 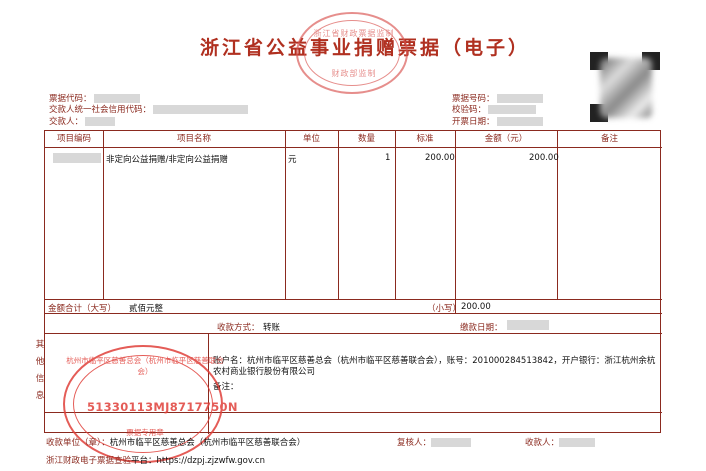 What do you see at coordinates (519, 121) in the screenshot?
I see `issue-date-mask` at bounding box center [519, 121].